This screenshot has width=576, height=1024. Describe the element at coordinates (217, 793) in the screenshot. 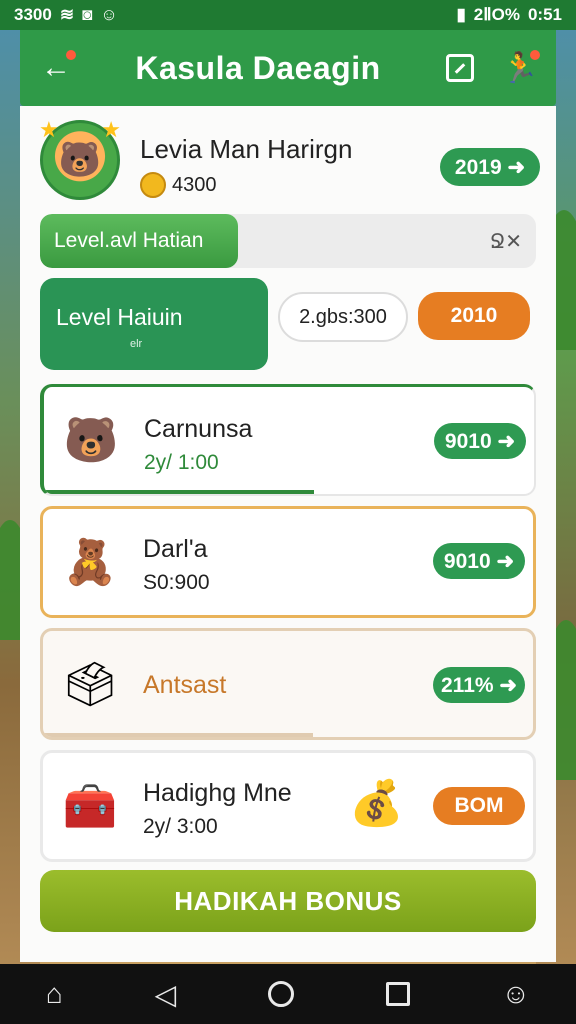

I see `card-title: Hadighg Mne` at that location.